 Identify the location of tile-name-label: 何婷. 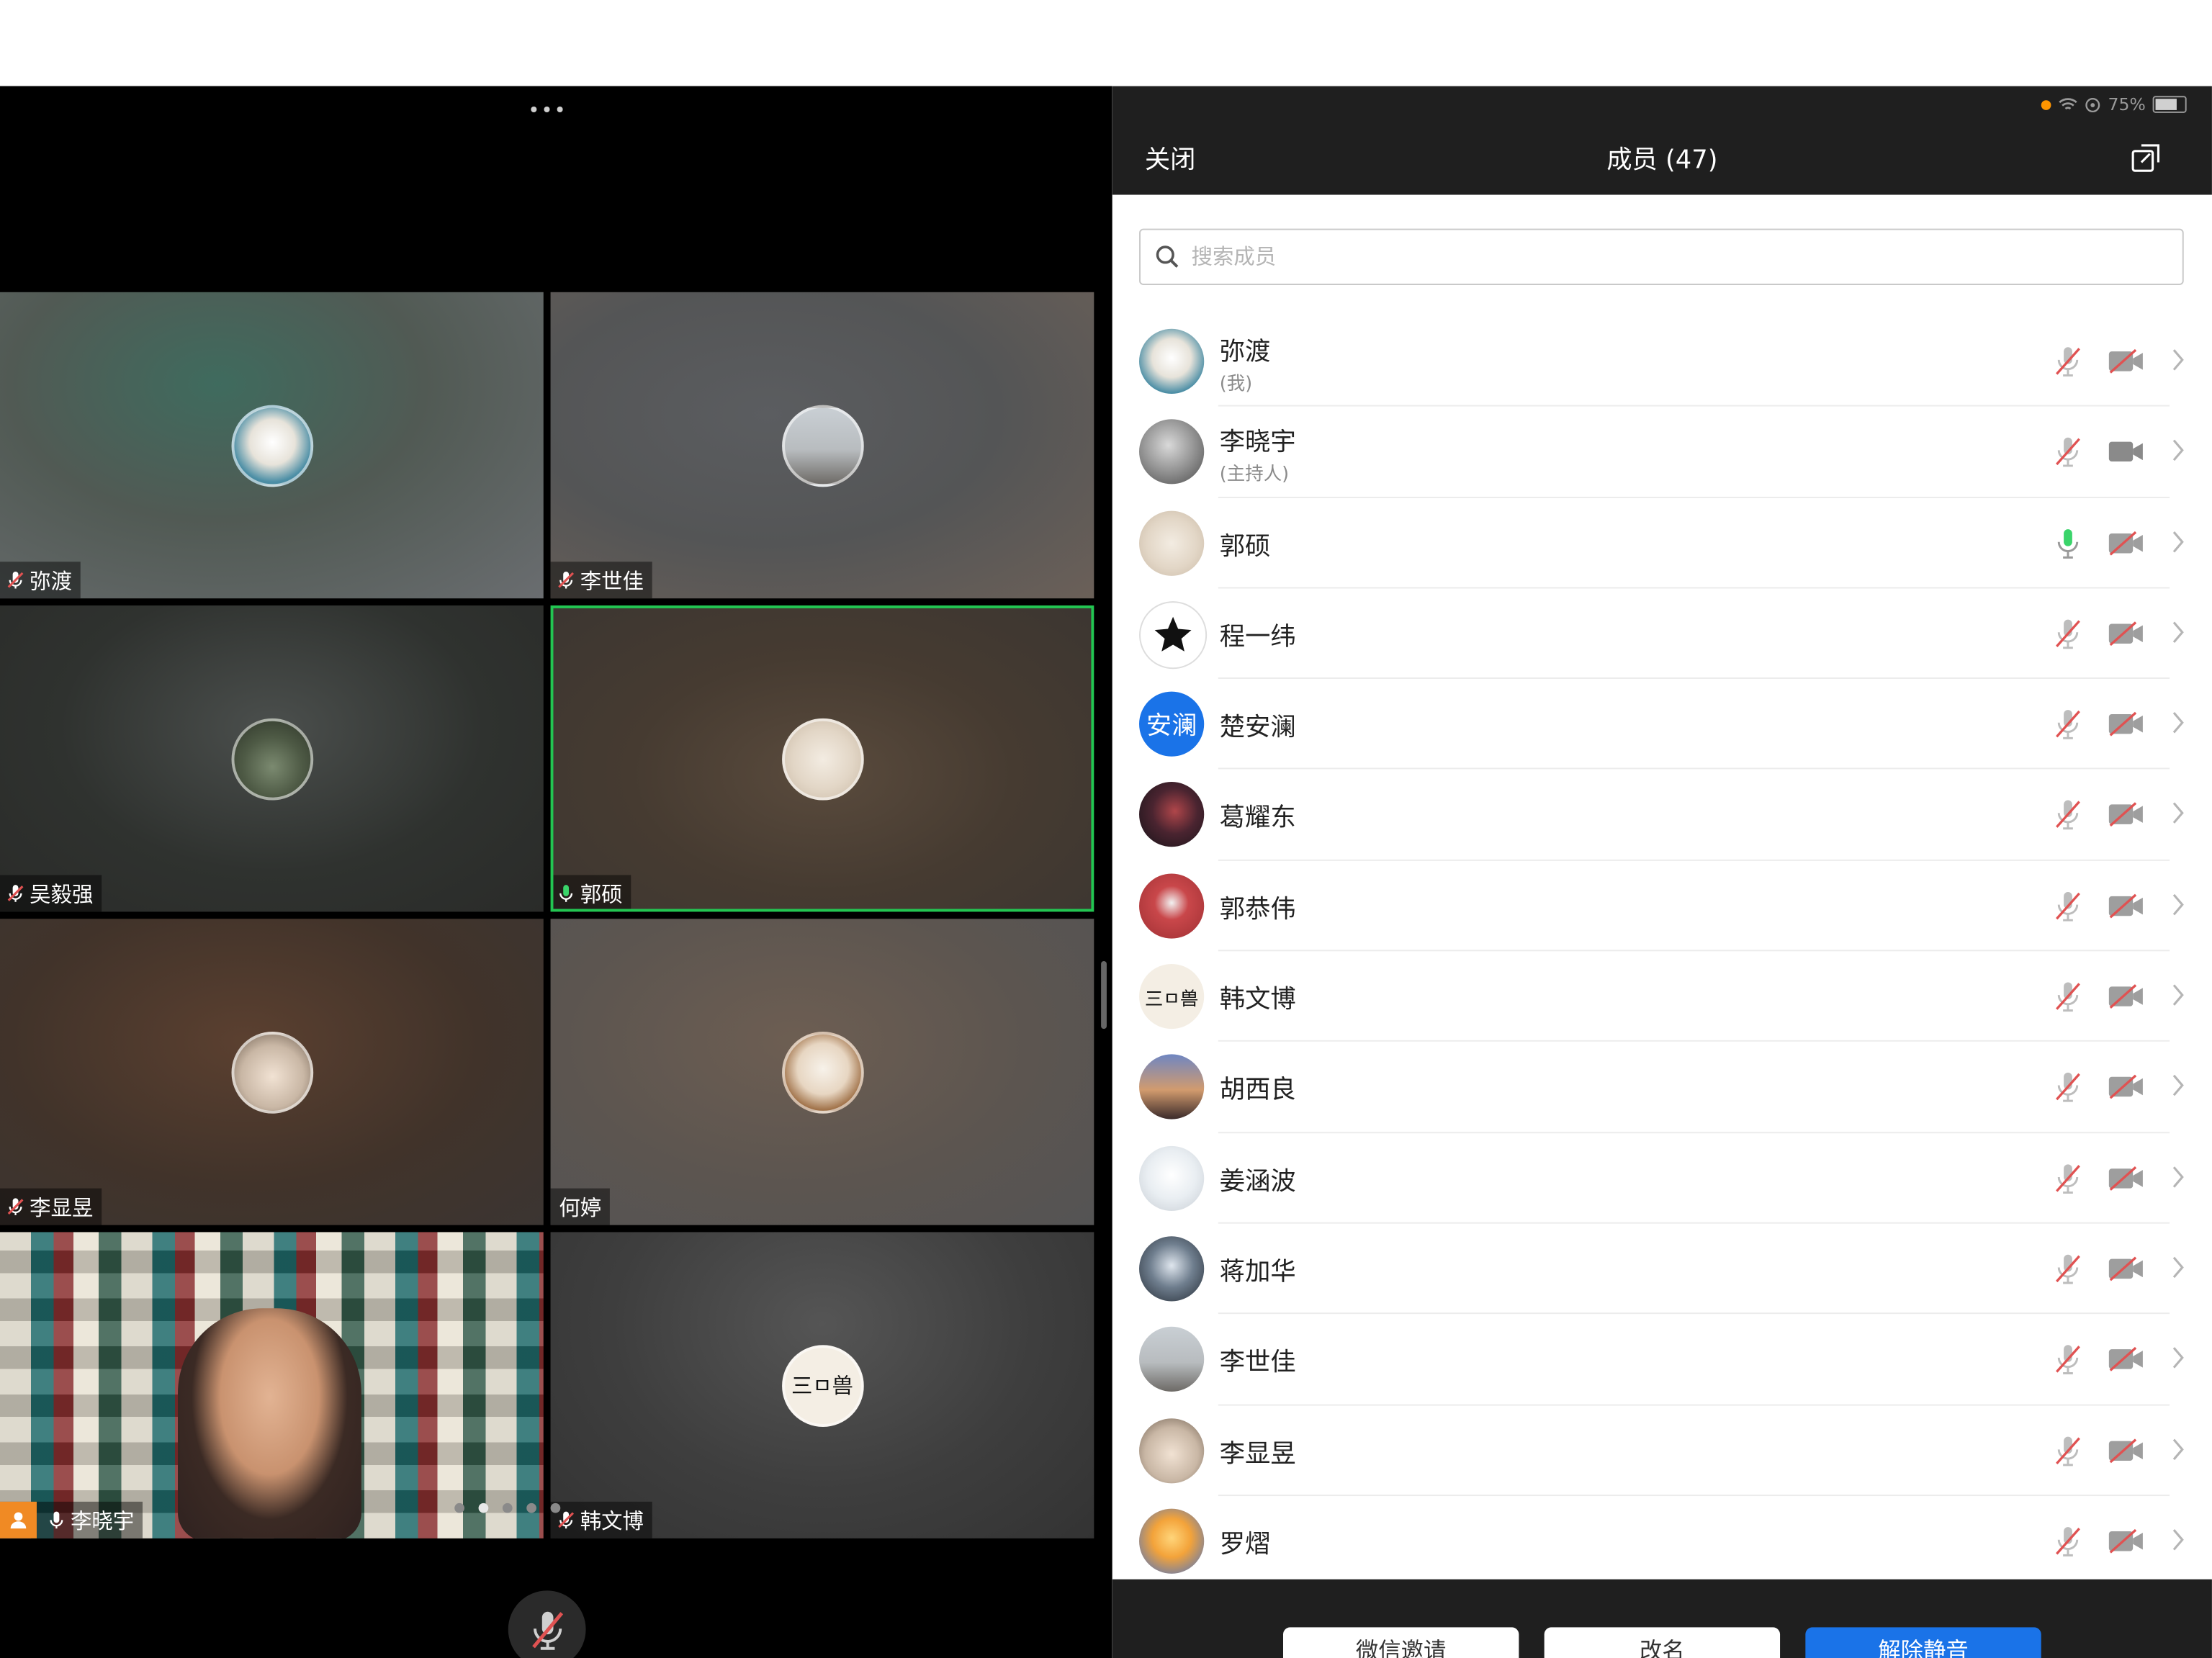
(580, 1206).